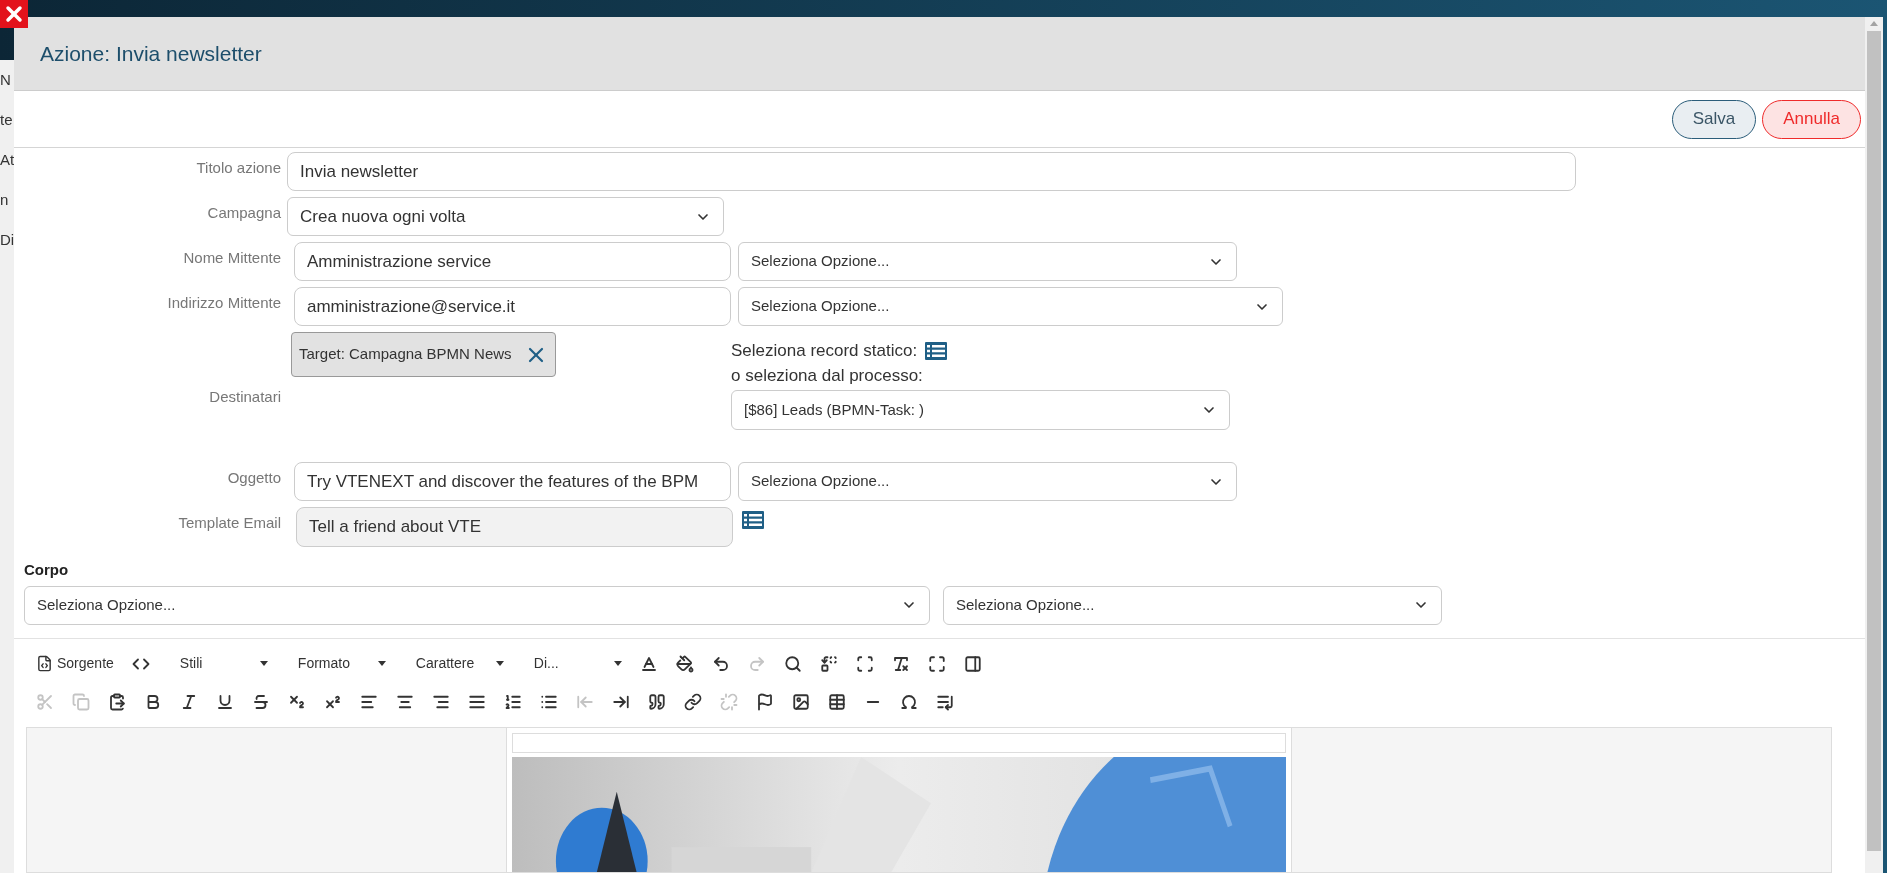 The height and width of the screenshot is (873, 1887). I want to click on close-button, so click(14, 14).